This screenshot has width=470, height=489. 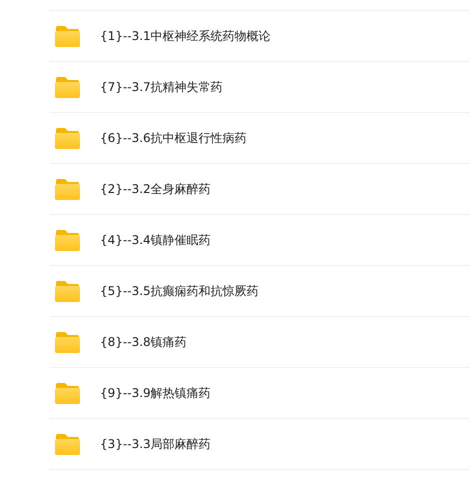 I want to click on folder-row: {8}--3.8镇痛药, so click(x=260, y=342).